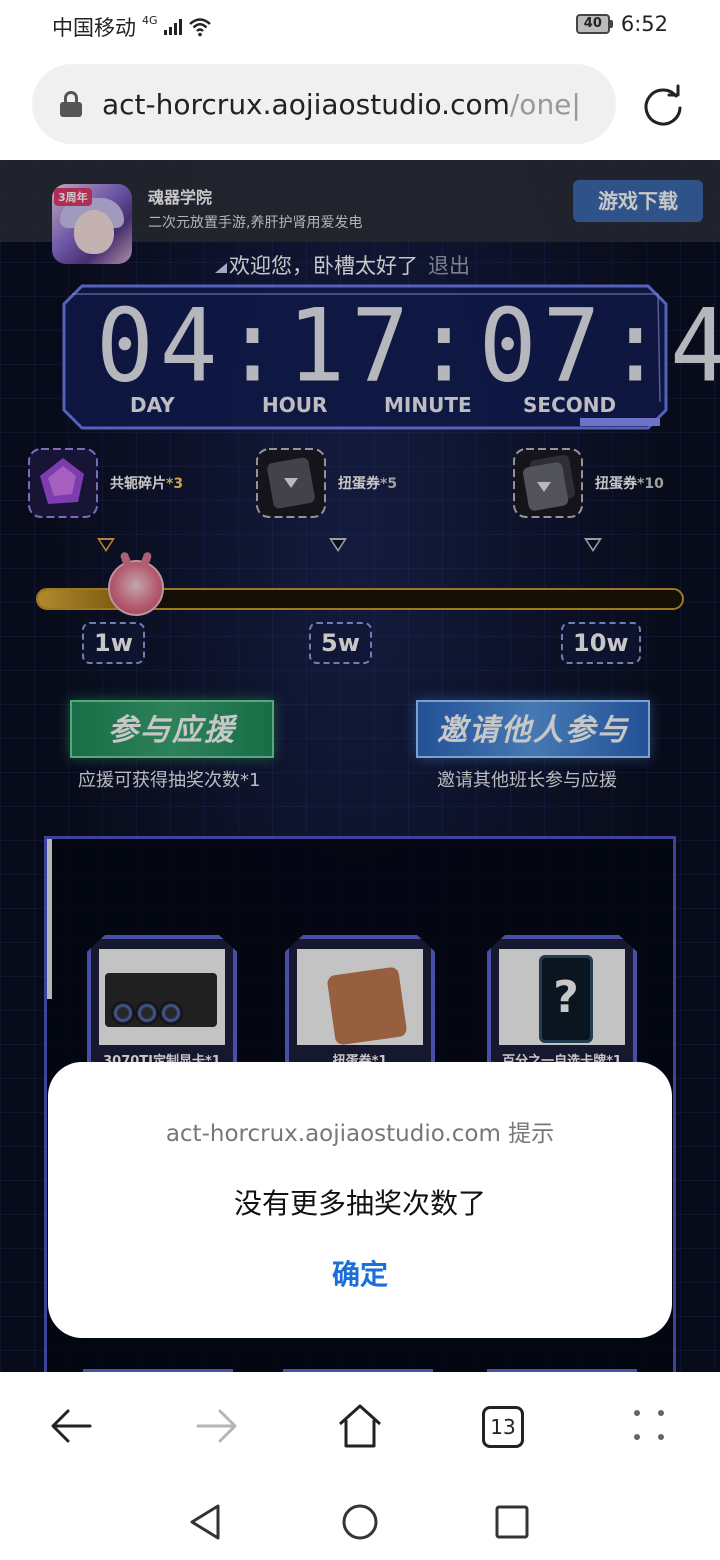 Image resolution: width=720 pixels, height=1560 pixels. I want to click on battery-level: 40, so click(592, 24).